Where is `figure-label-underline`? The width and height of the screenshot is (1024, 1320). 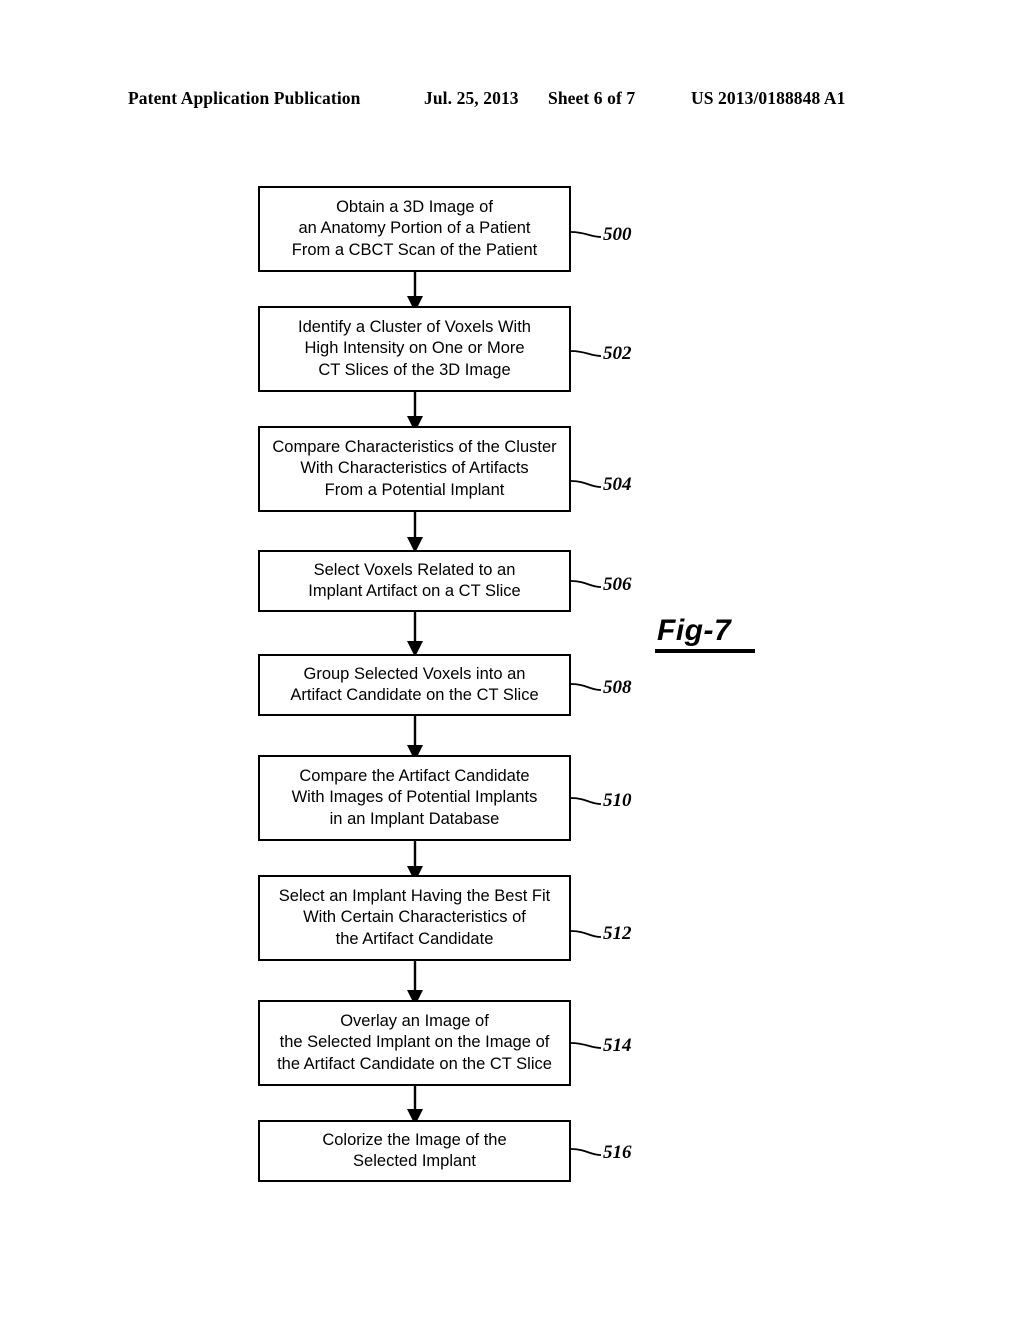 figure-label-underline is located at coordinates (705, 651).